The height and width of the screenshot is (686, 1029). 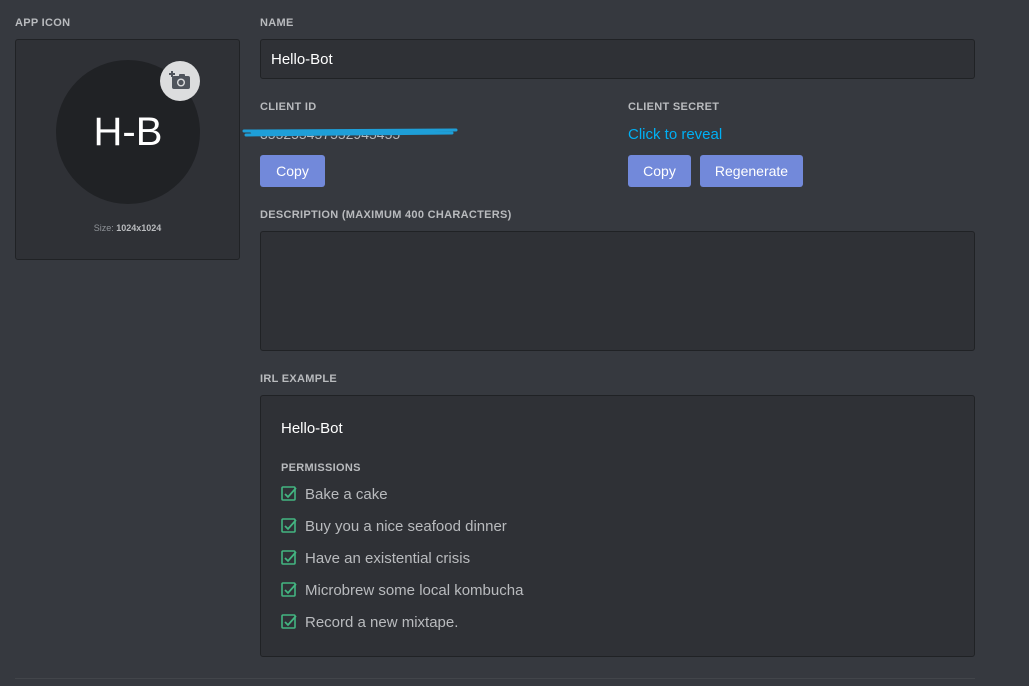 I want to click on permission-text: Record a new mixtape., so click(x=382, y=622).